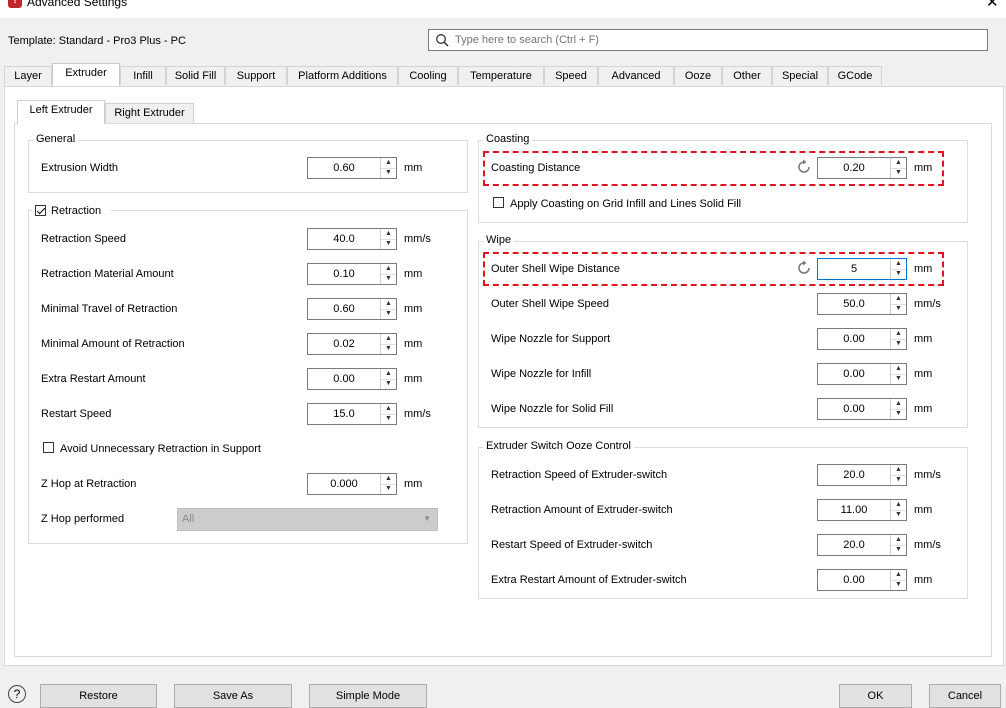  I want to click on tab-gcode: GCode, so click(855, 75).